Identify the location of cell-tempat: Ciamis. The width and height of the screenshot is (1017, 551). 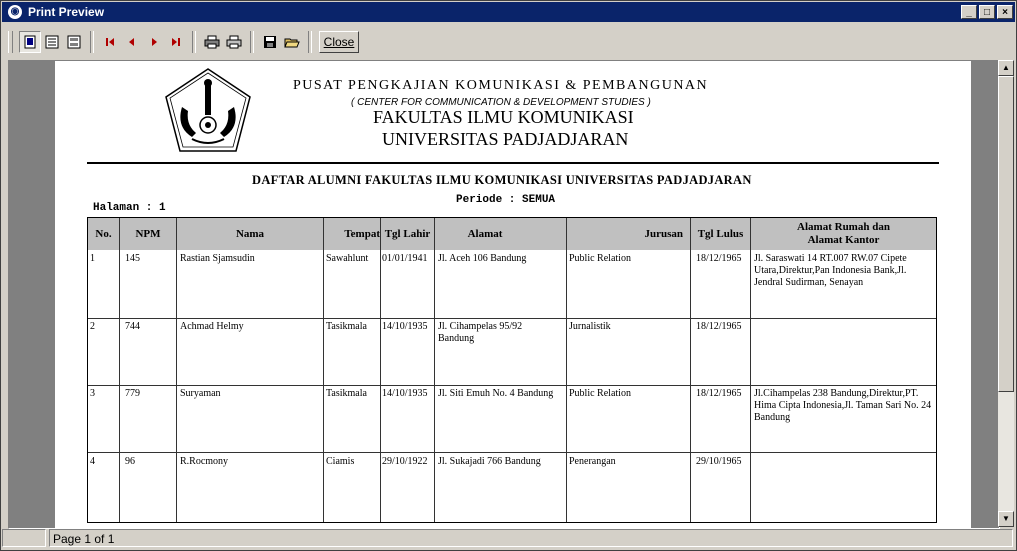
(340, 461).